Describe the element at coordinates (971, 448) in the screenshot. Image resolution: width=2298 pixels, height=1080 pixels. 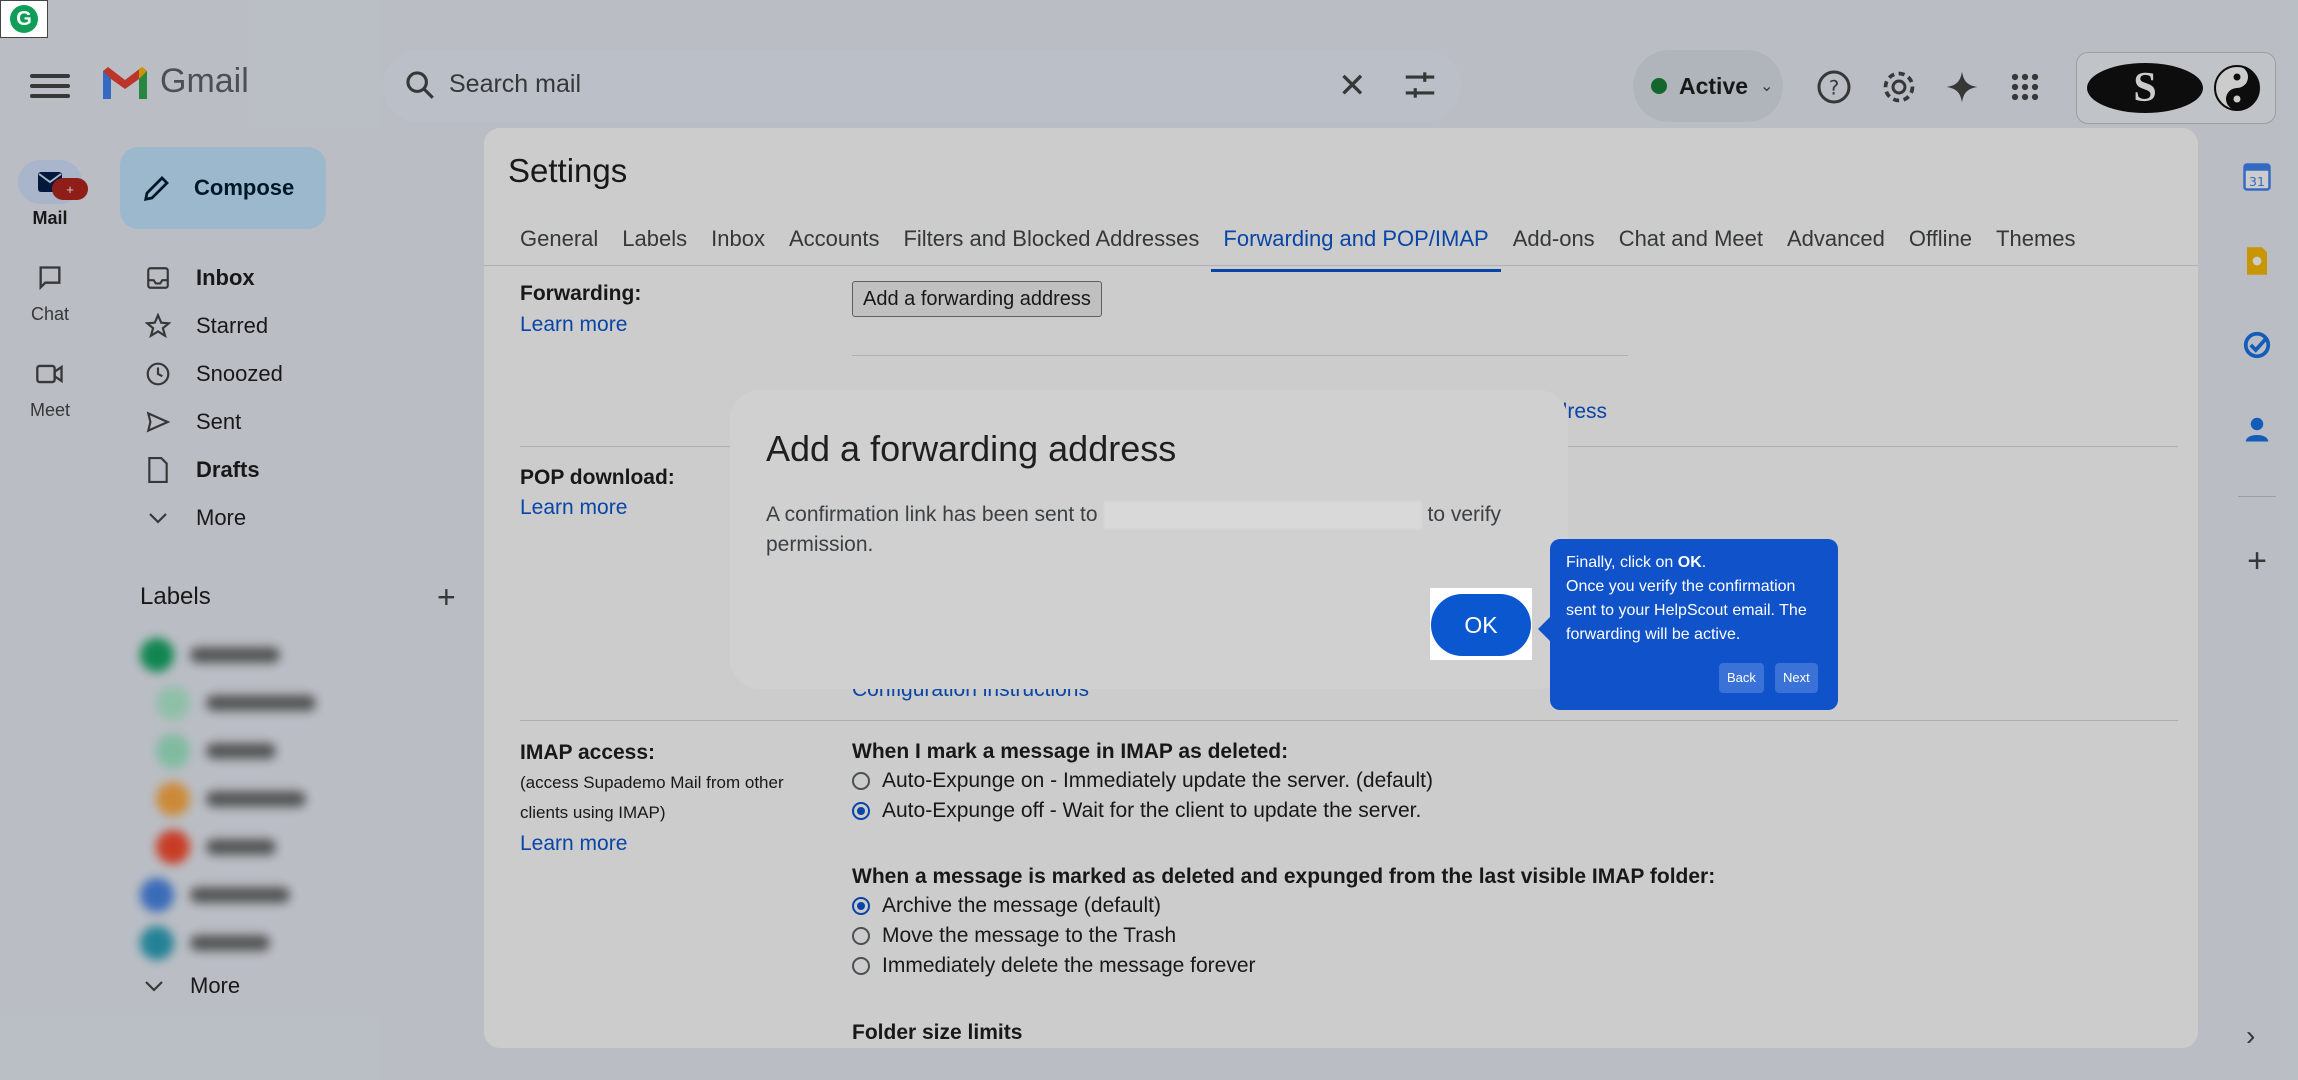
I see `dialog-title: Add a forwarding address` at that location.